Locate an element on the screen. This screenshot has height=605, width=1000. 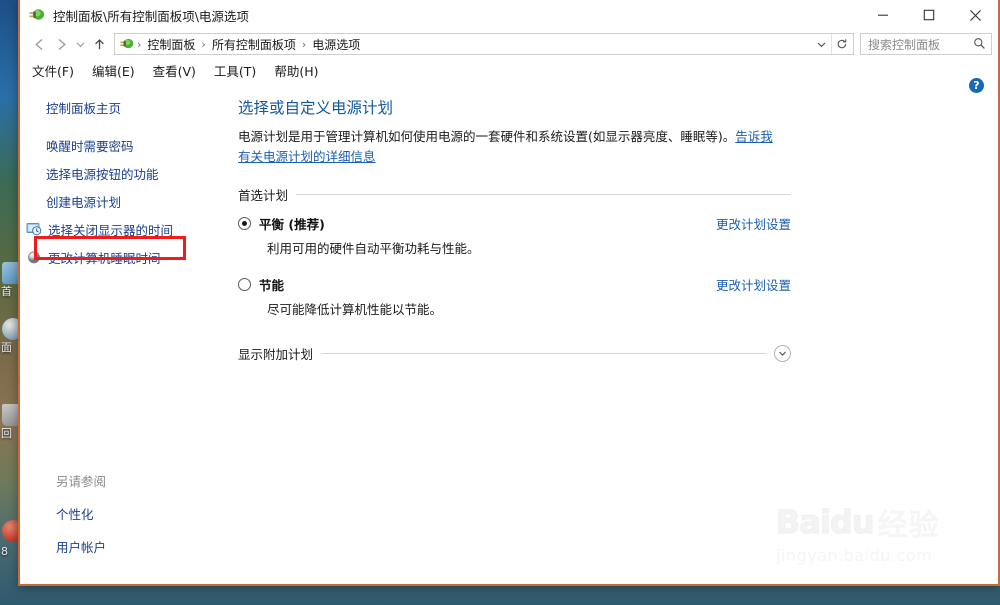
additional-plans-header: 显示附加计划 is located at coordinates (514, 353).